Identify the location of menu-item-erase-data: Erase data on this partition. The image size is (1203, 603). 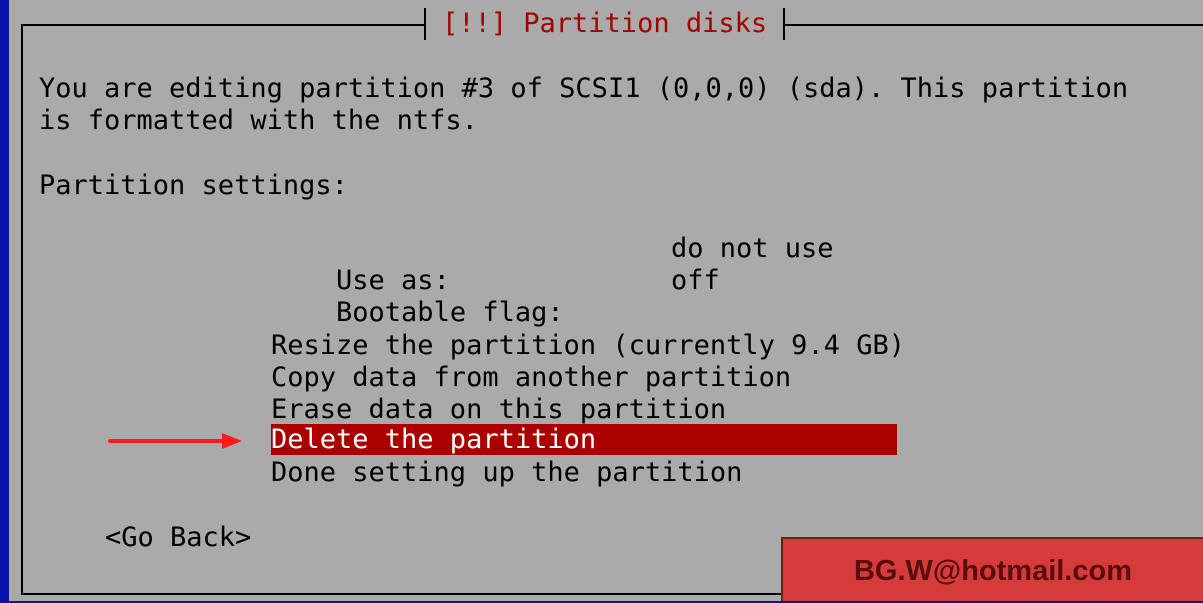
(584, 410).